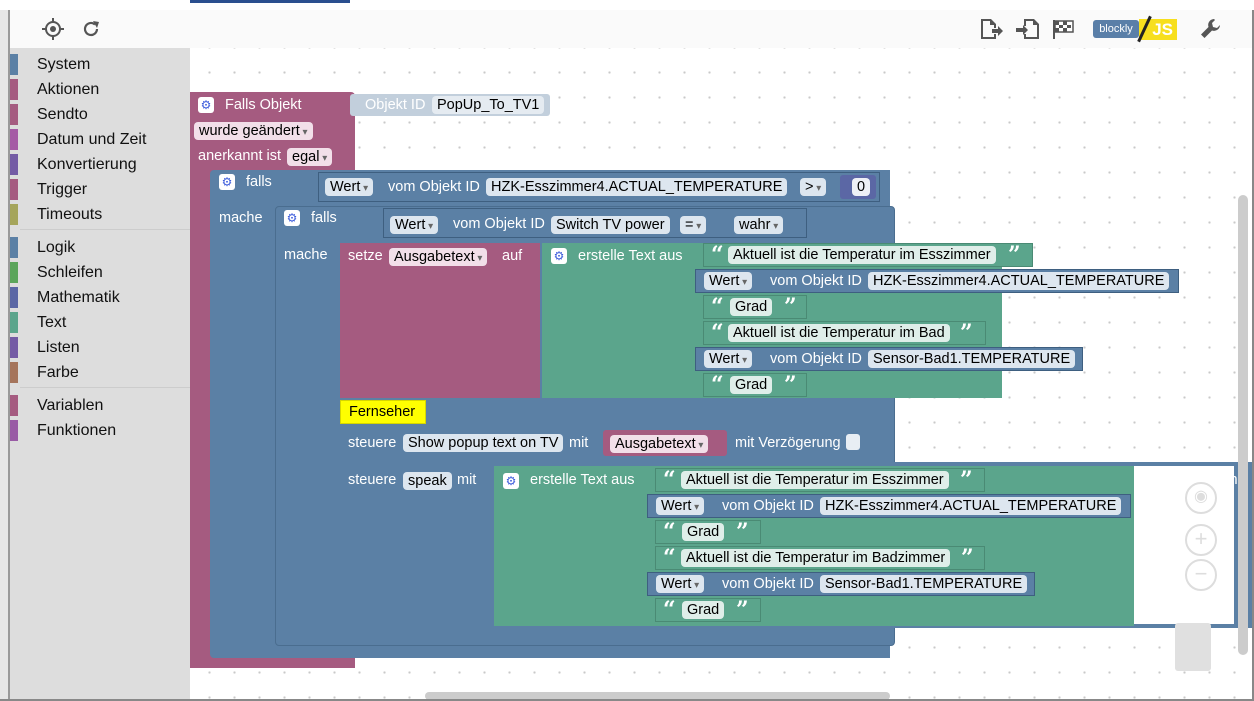  What do you see at coordinates (813, 187) in the screenshot?
I see `operator-dropdown: >` at bounding box center [813, 187].